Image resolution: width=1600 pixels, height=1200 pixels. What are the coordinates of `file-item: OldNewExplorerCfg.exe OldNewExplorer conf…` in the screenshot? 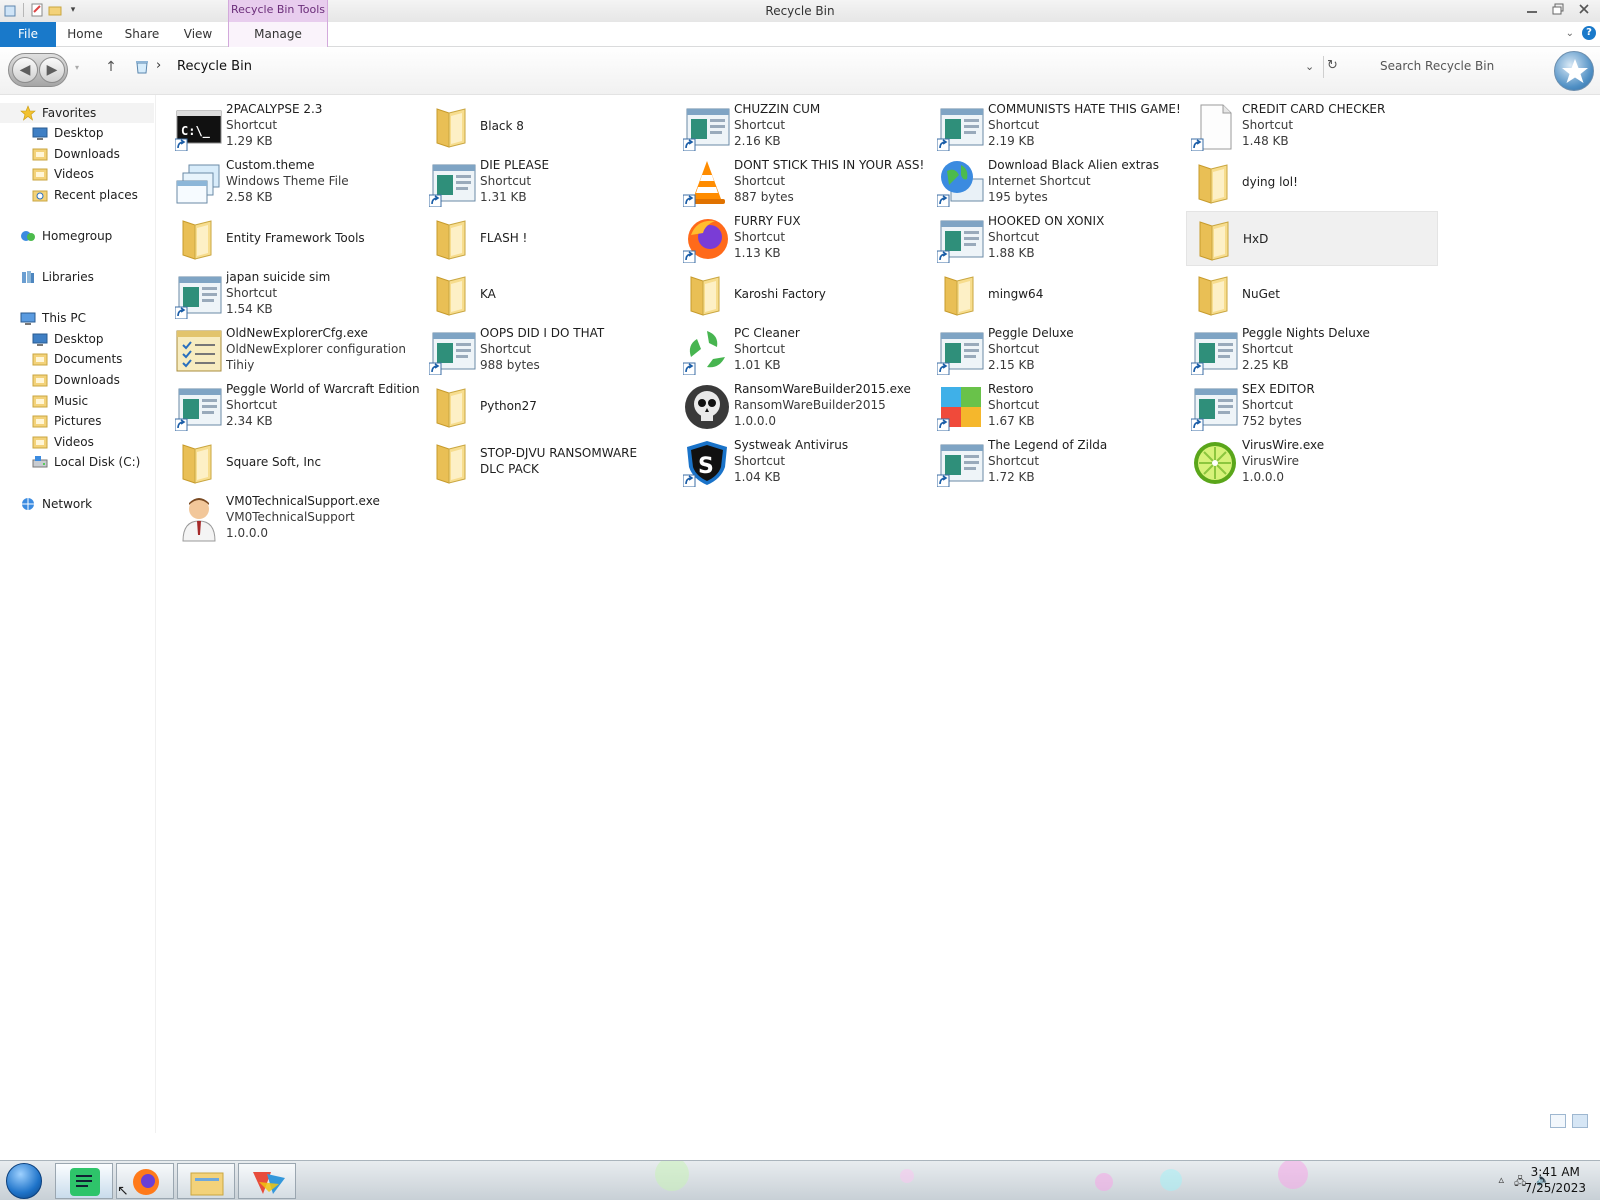 It's located at (296, 350).